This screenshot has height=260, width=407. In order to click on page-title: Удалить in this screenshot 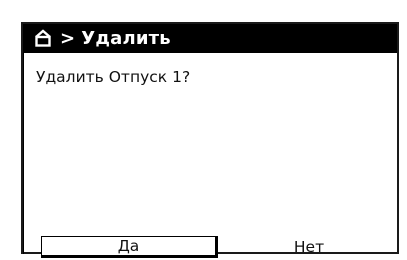, I will do `click(126, 38)`.